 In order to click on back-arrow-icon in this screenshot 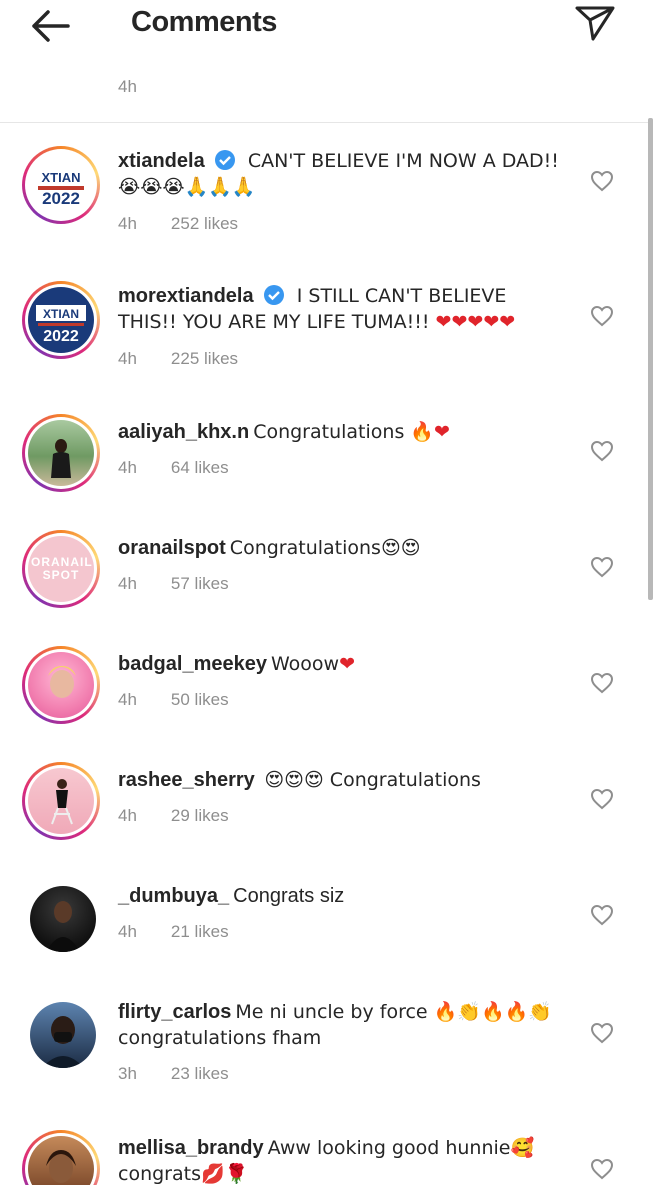, I will do `click(51, 26)`.